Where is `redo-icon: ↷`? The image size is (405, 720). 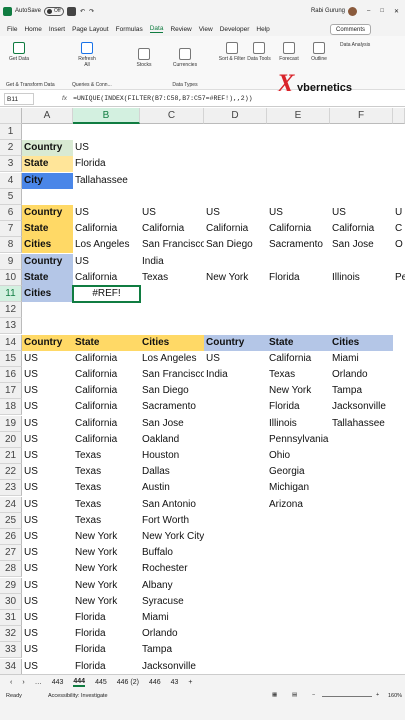
redo-icon: ↷ is located at coordinates (91, 11).